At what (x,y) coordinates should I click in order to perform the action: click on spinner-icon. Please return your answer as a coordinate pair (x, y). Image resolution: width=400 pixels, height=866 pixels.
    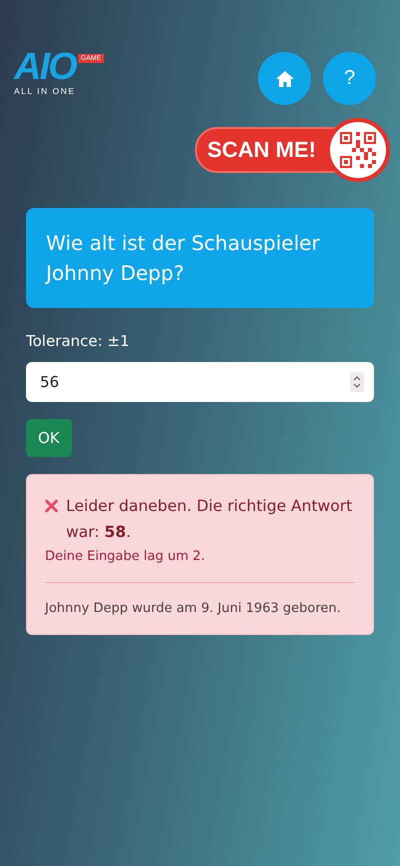
    Looking at the image, I should click on (357, 382).